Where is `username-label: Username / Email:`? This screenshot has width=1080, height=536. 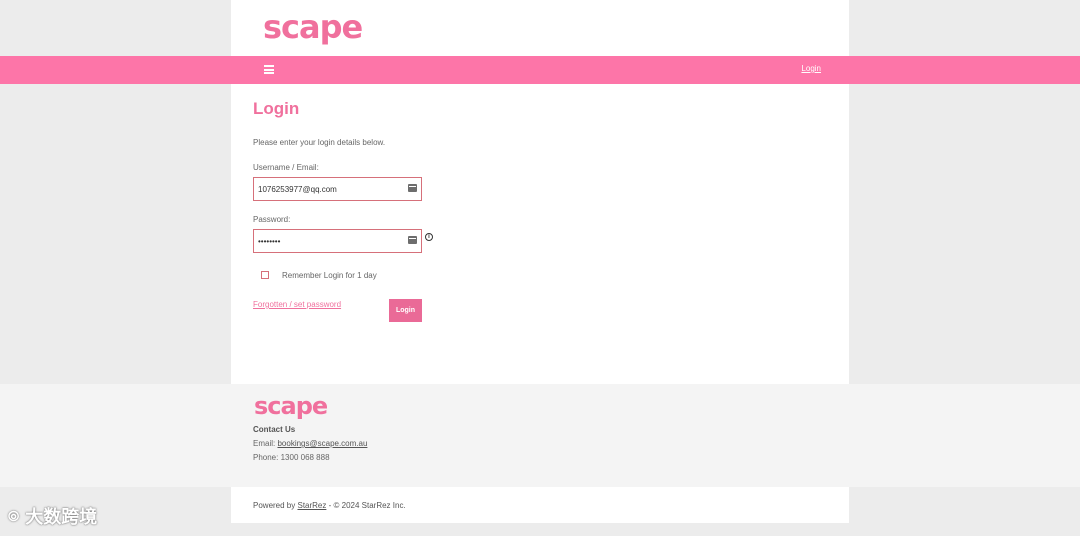 username-label: Username / Email: is located at coordinates (286, 167).